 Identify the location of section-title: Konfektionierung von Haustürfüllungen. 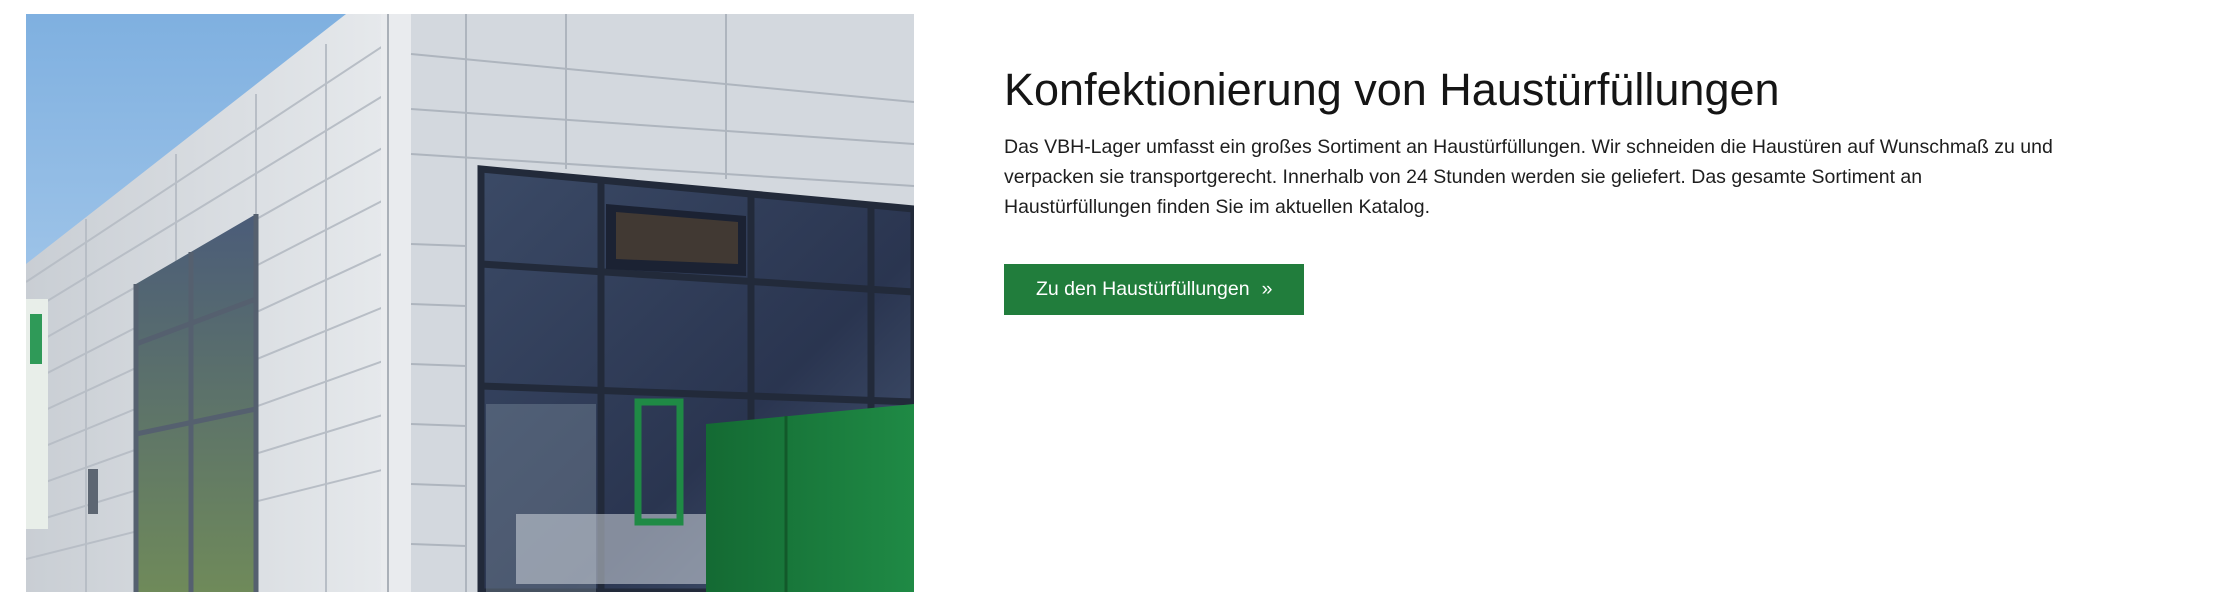
(1392, 89).